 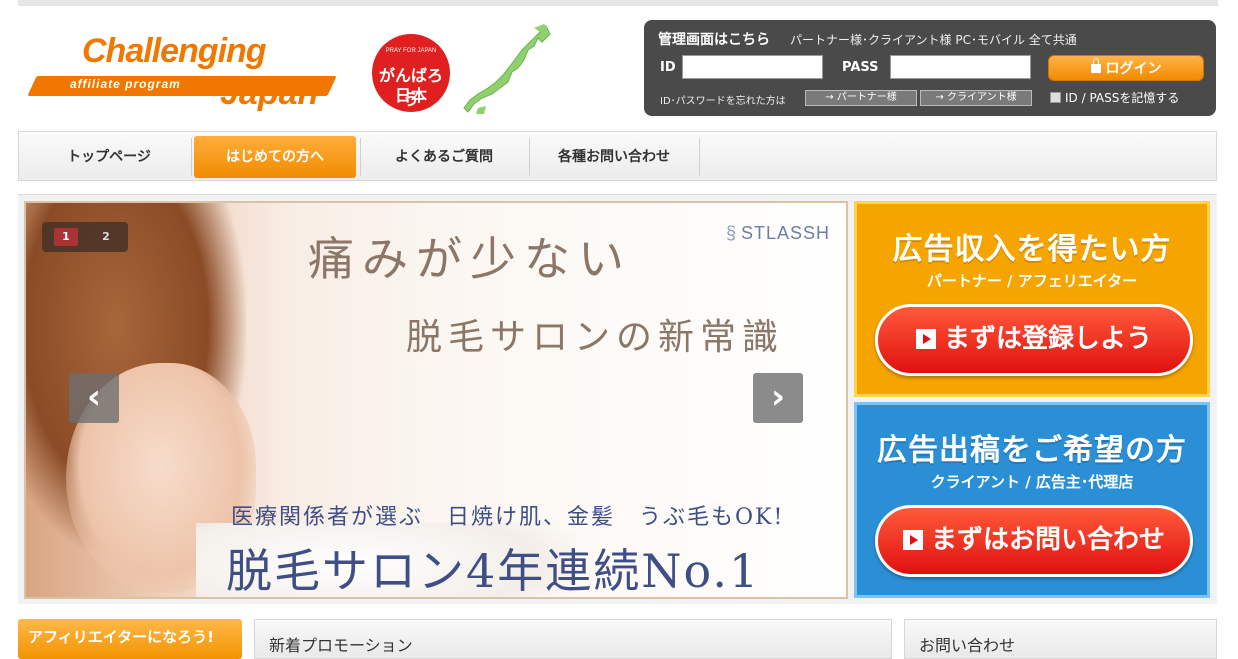 I want to click on slider-prev-button: ‹, so click(x=94, y=398).